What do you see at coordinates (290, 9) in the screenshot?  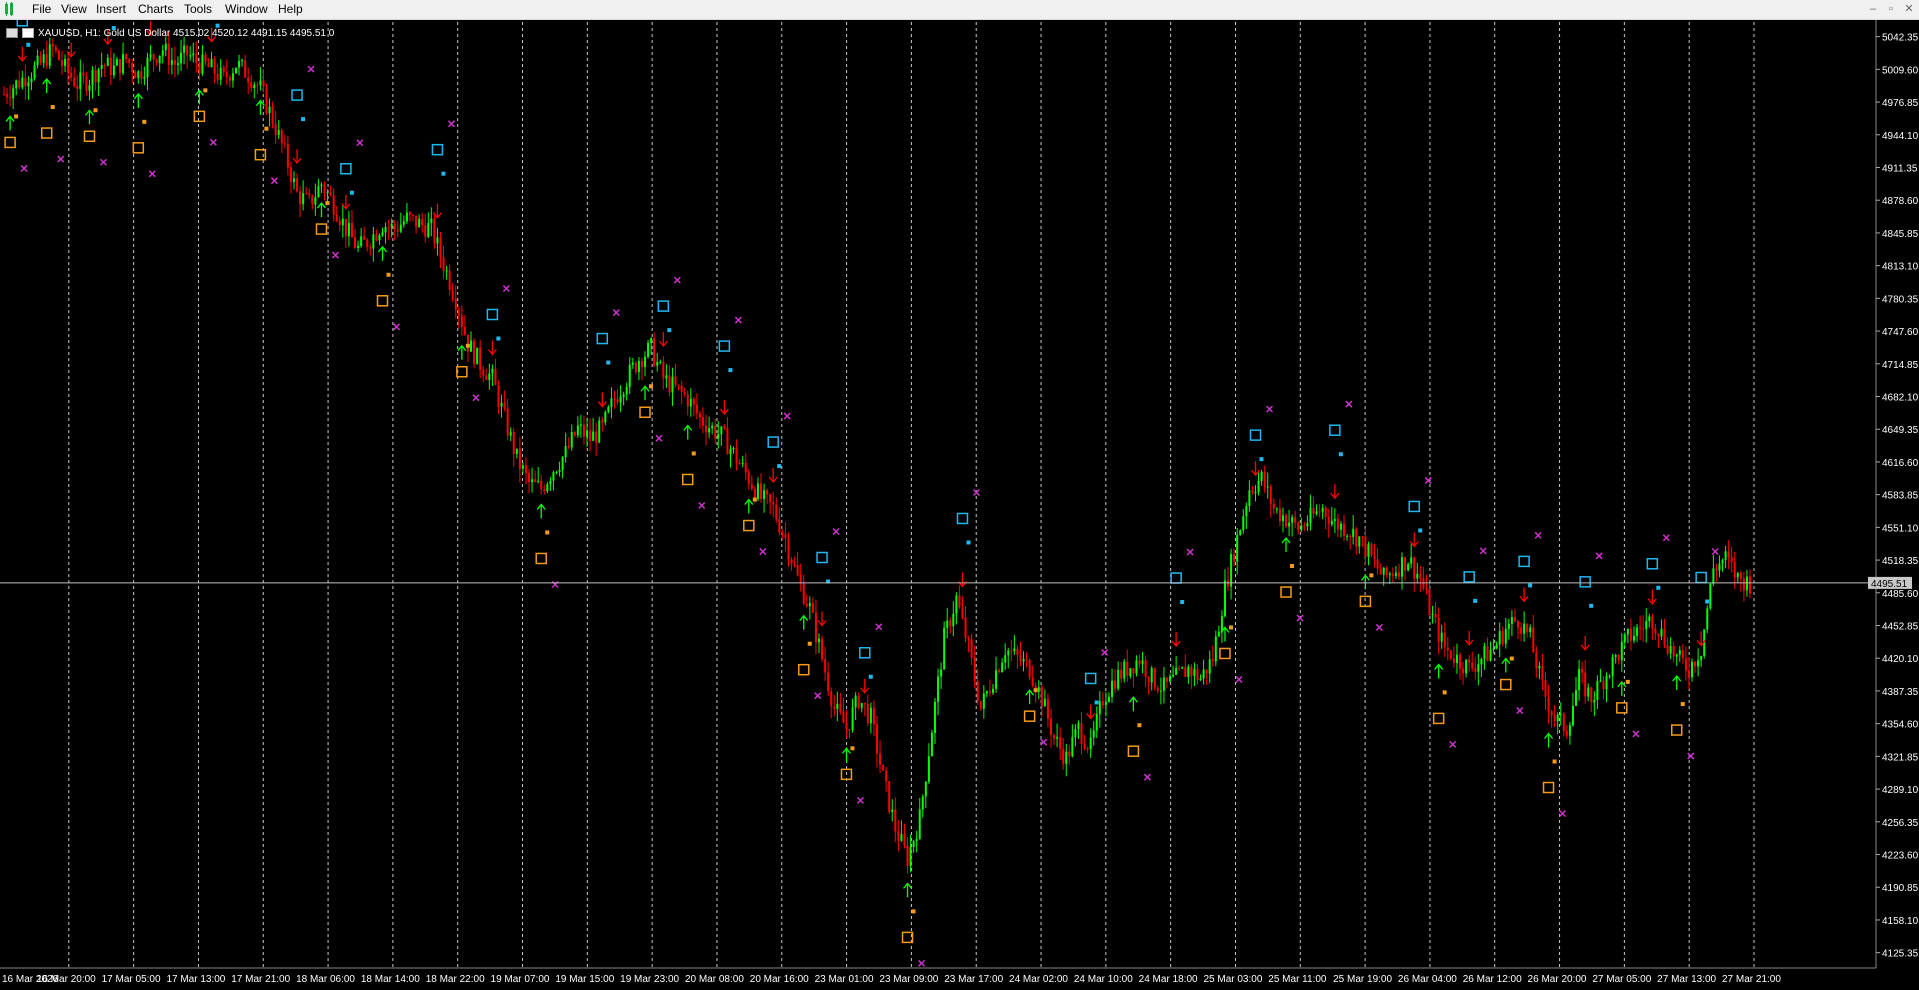 I see `menu-help: Help` at bounding box center [290, 9].